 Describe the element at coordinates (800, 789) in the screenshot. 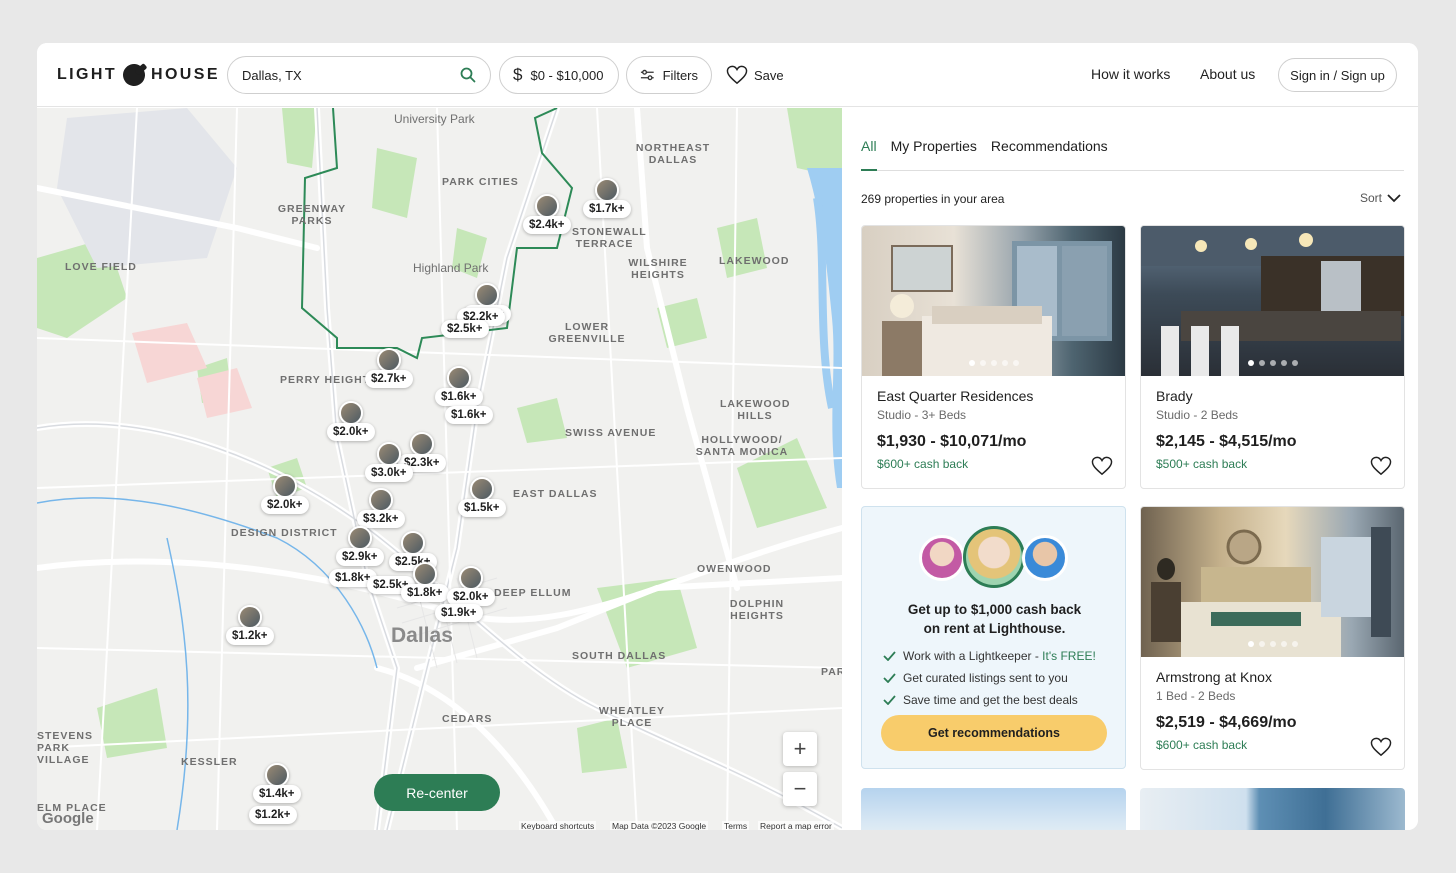

I see `zoom-out-button: −` at that location.